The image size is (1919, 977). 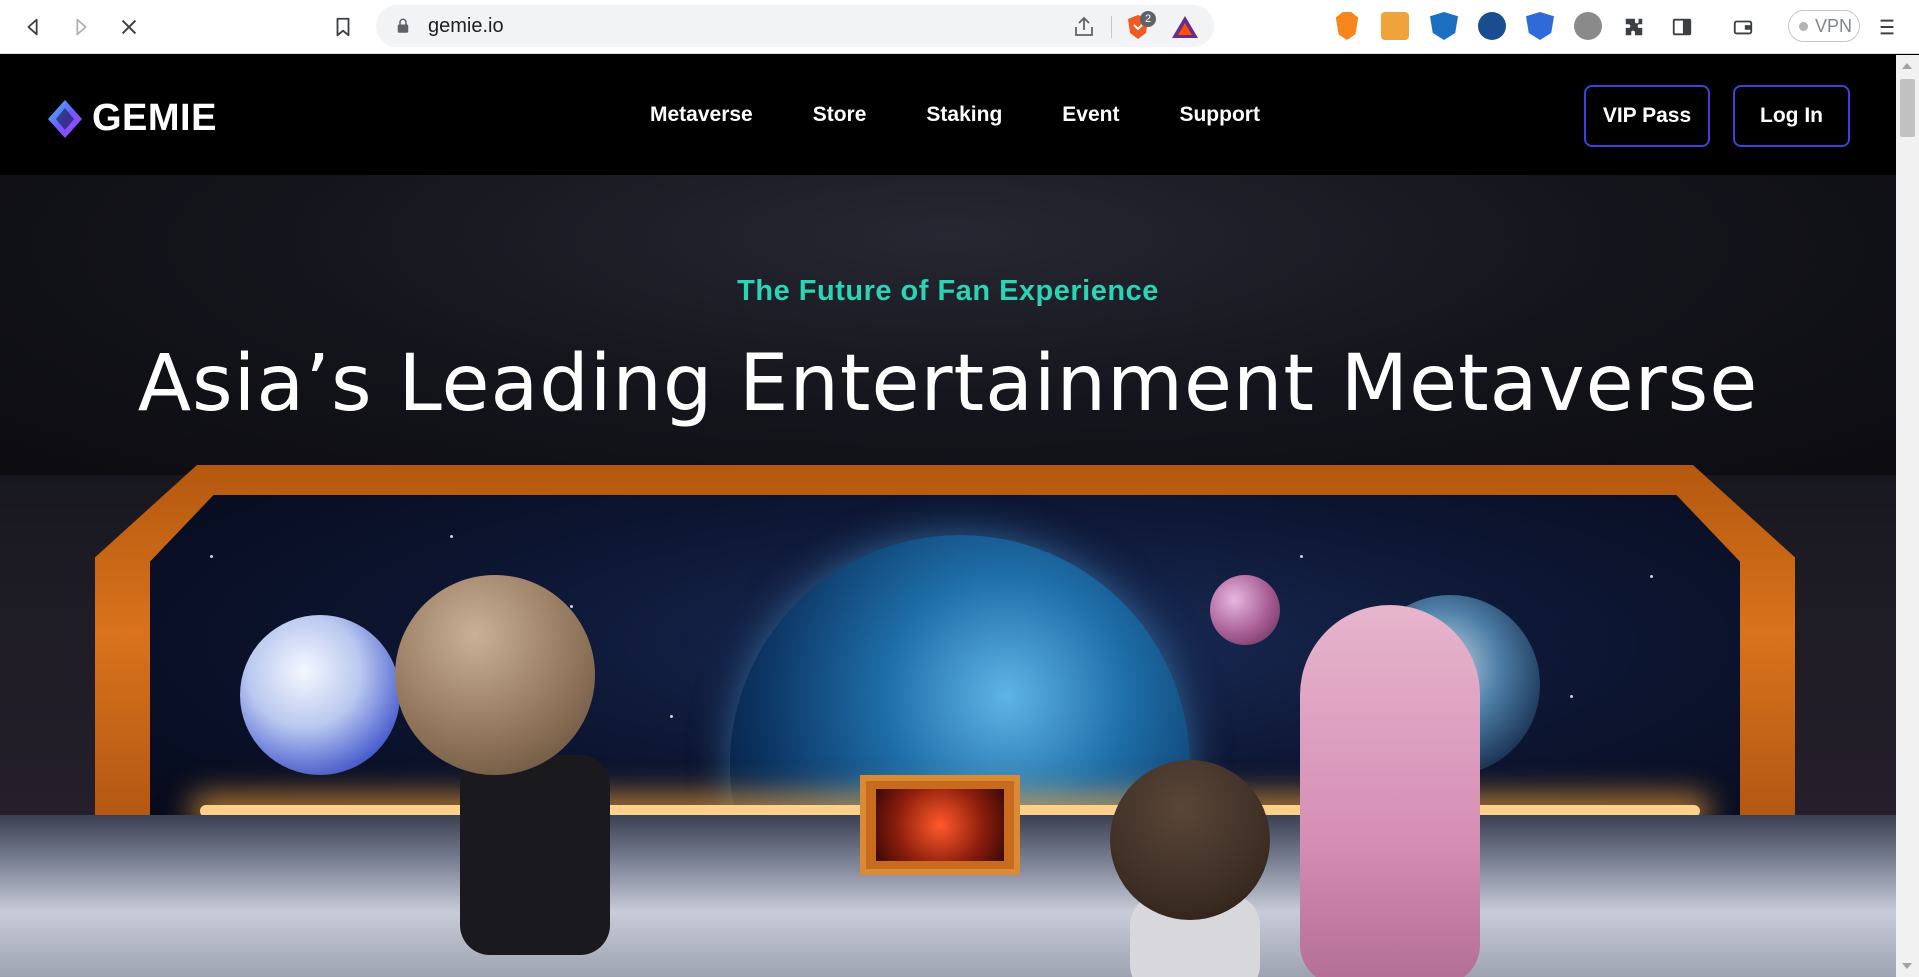 What do you see at coordinates (466, 26) in the screenshot?
I see `url-text: gemie.io` at bounding box center [466, 26].